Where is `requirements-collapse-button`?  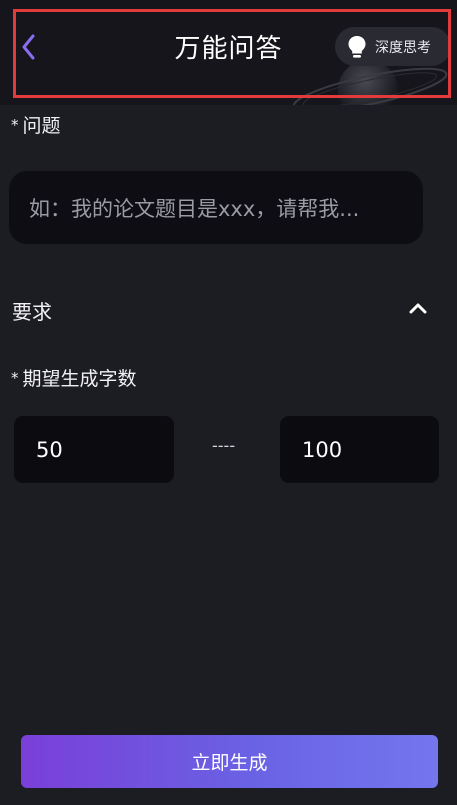 requirements-collapse-button is located at coordinates (418, 308).